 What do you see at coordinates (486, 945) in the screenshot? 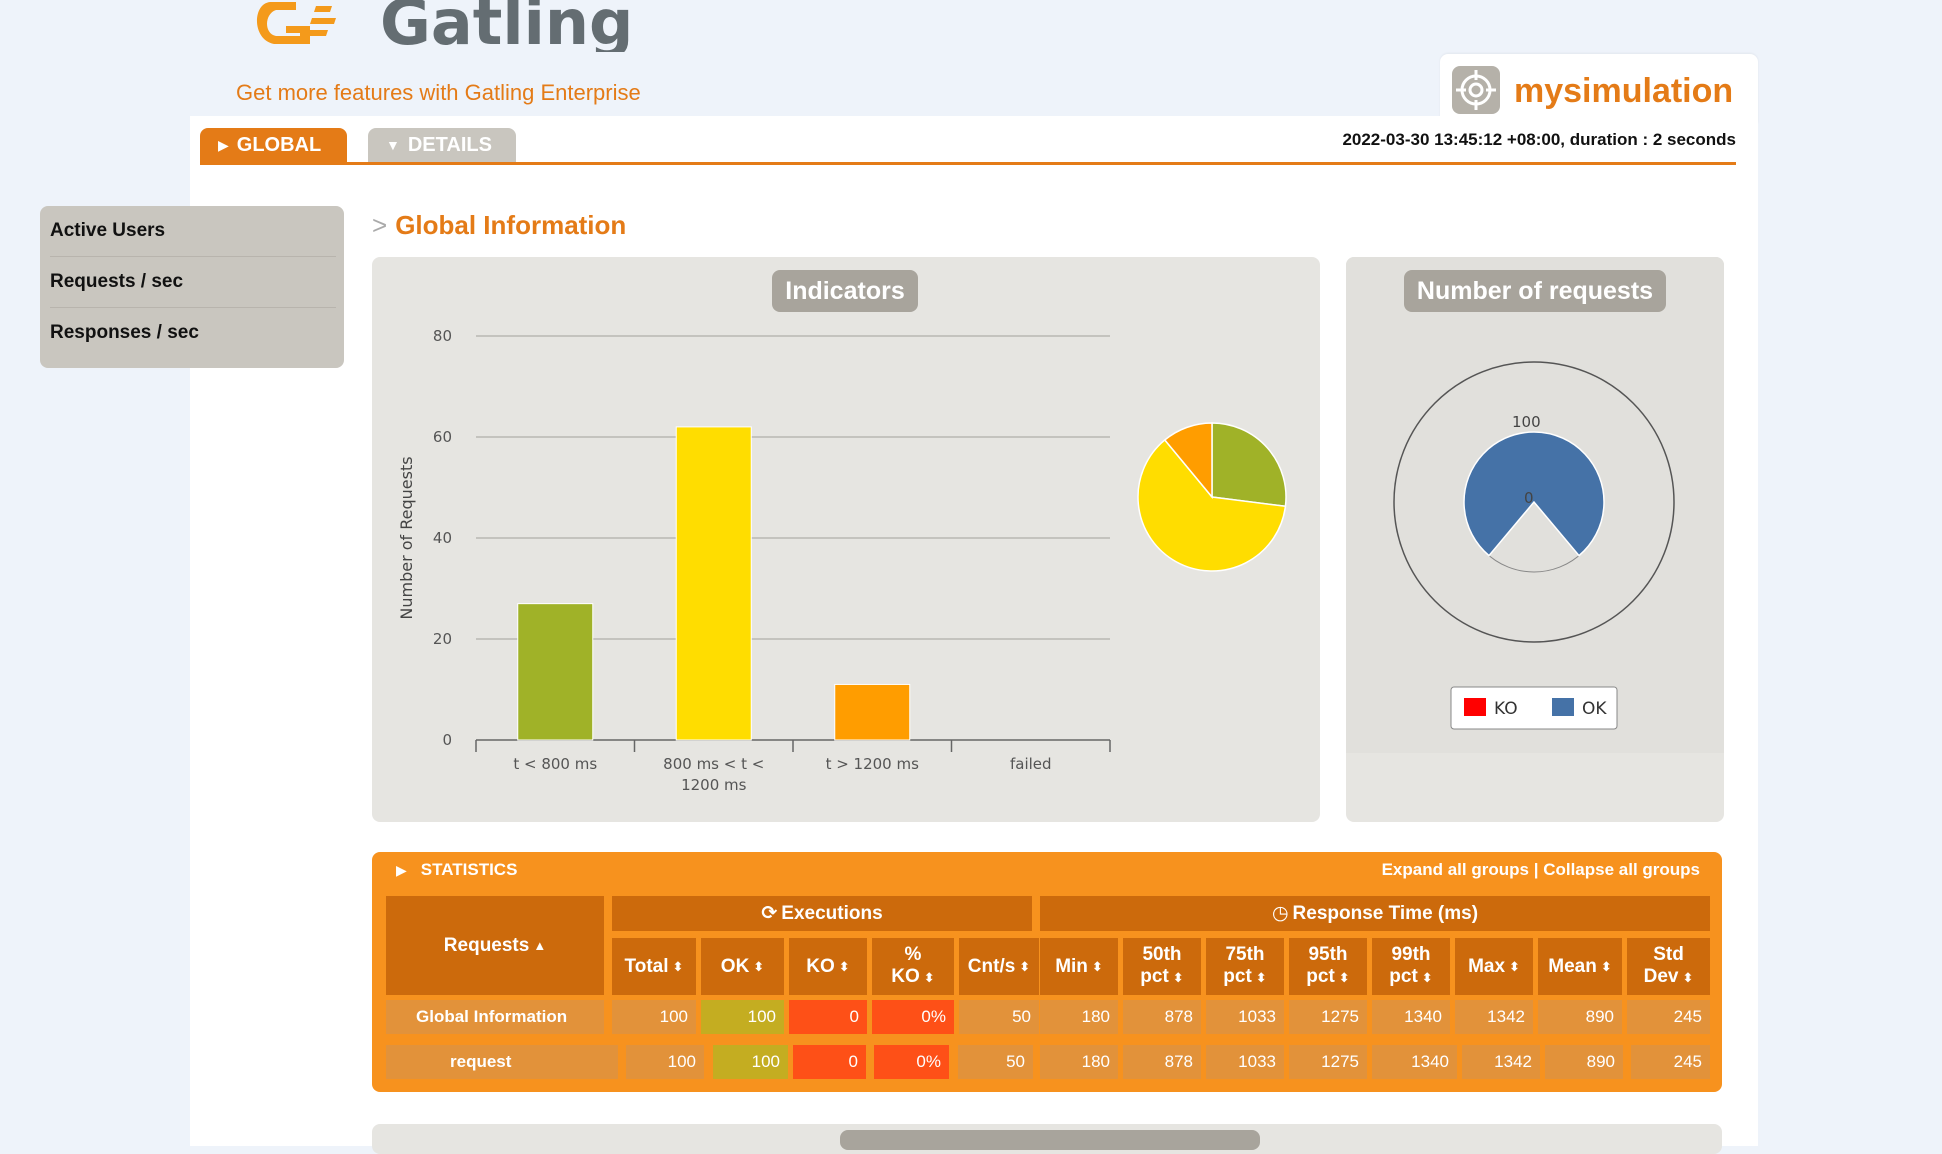
I see `column-header-label: Requests` at bounding box center [486, 945].